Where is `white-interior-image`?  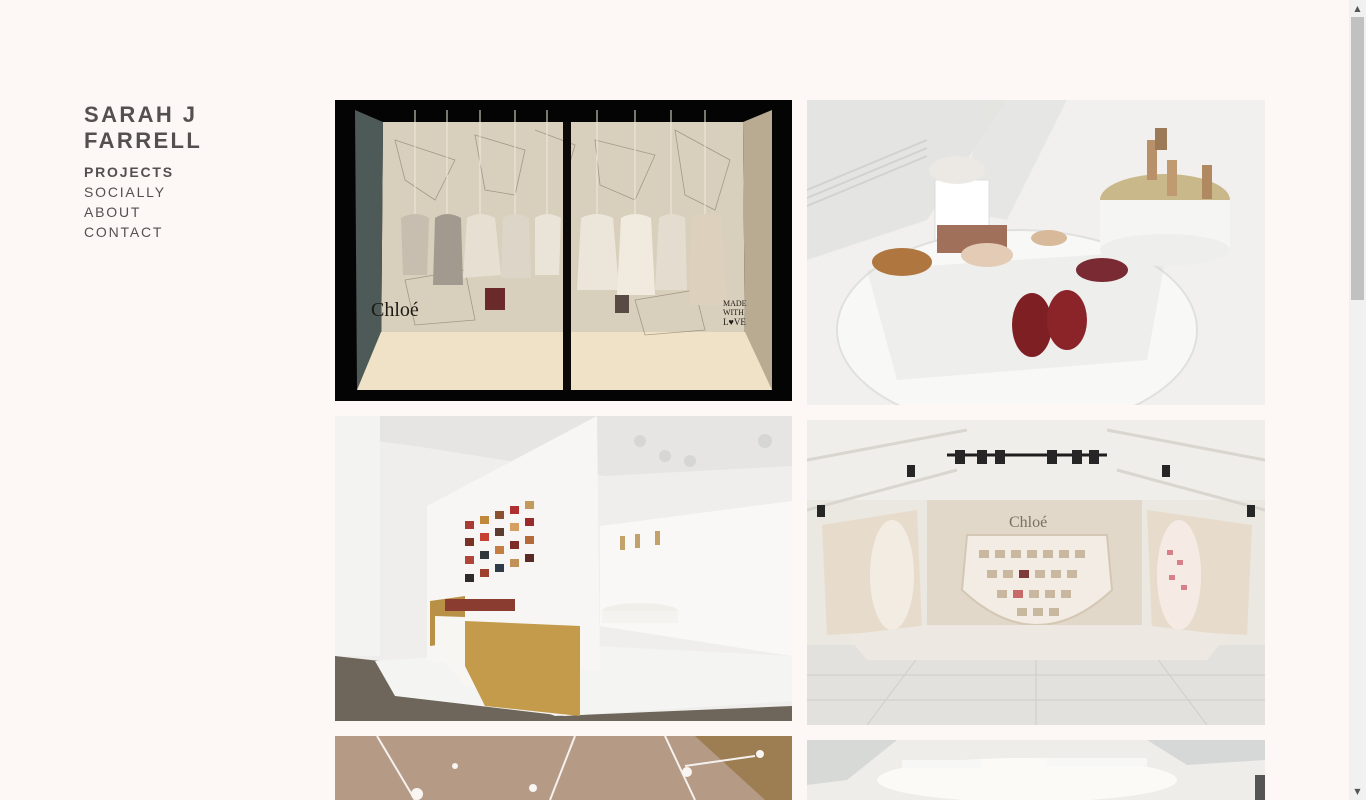 white-interior-image is located at coordinates (1036, 770).